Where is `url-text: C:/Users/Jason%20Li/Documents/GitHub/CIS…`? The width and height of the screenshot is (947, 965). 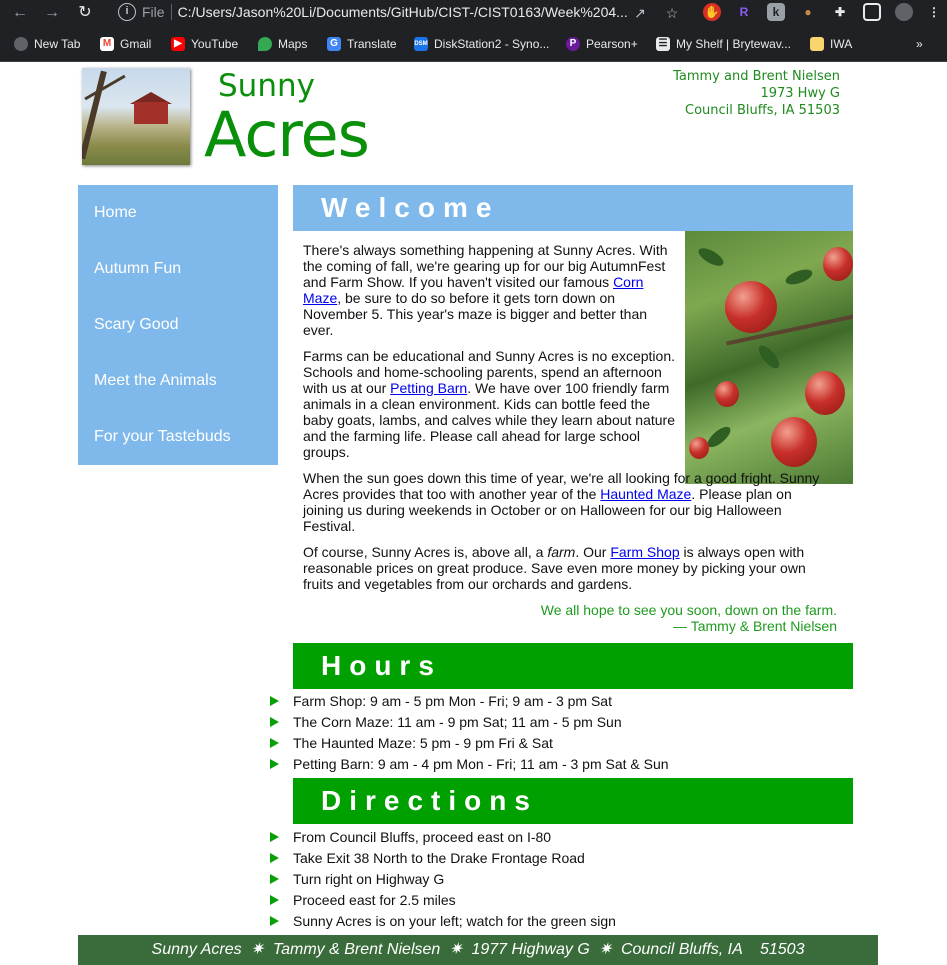
url-text: C:/Users/Jason%20Li/Documents/GitHub/CIS… is located at coordinates (403, 12).